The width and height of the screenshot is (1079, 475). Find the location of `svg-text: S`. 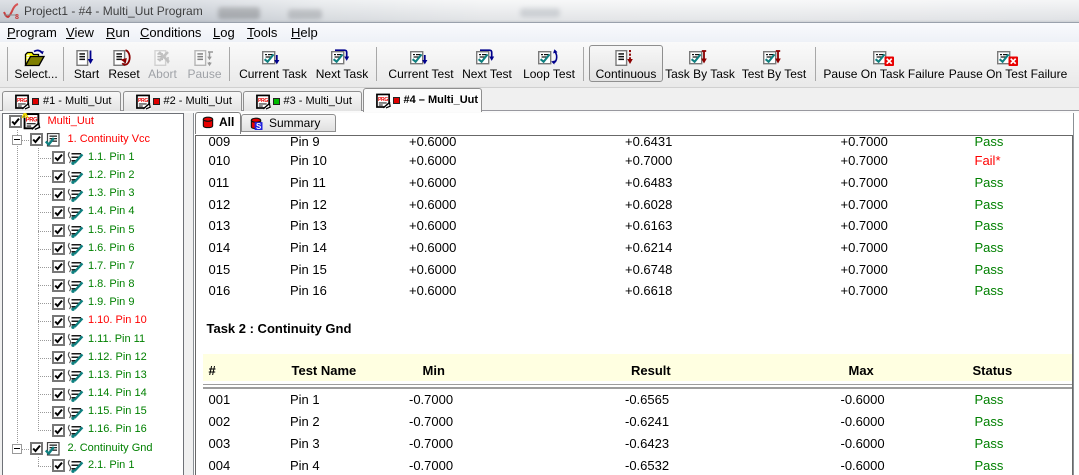

svg-text: S is located at coordinates (258, 126).